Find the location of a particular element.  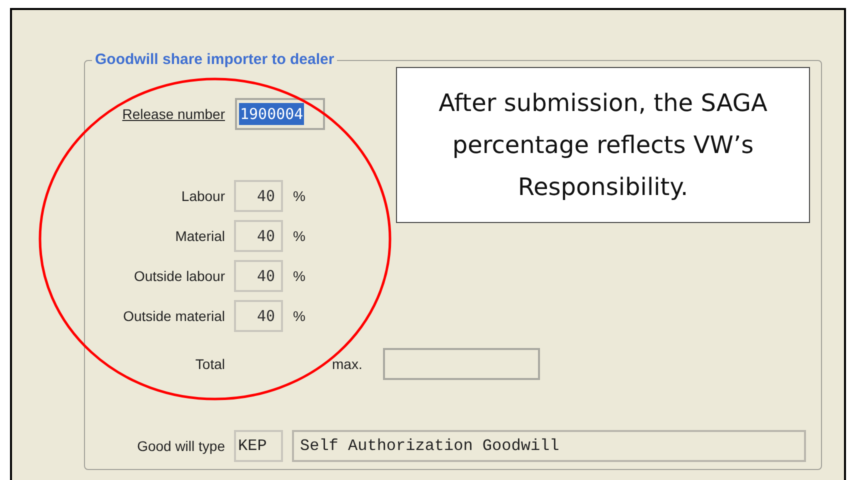

release-number-field: 1900004 is located at coordinates (280, 114).